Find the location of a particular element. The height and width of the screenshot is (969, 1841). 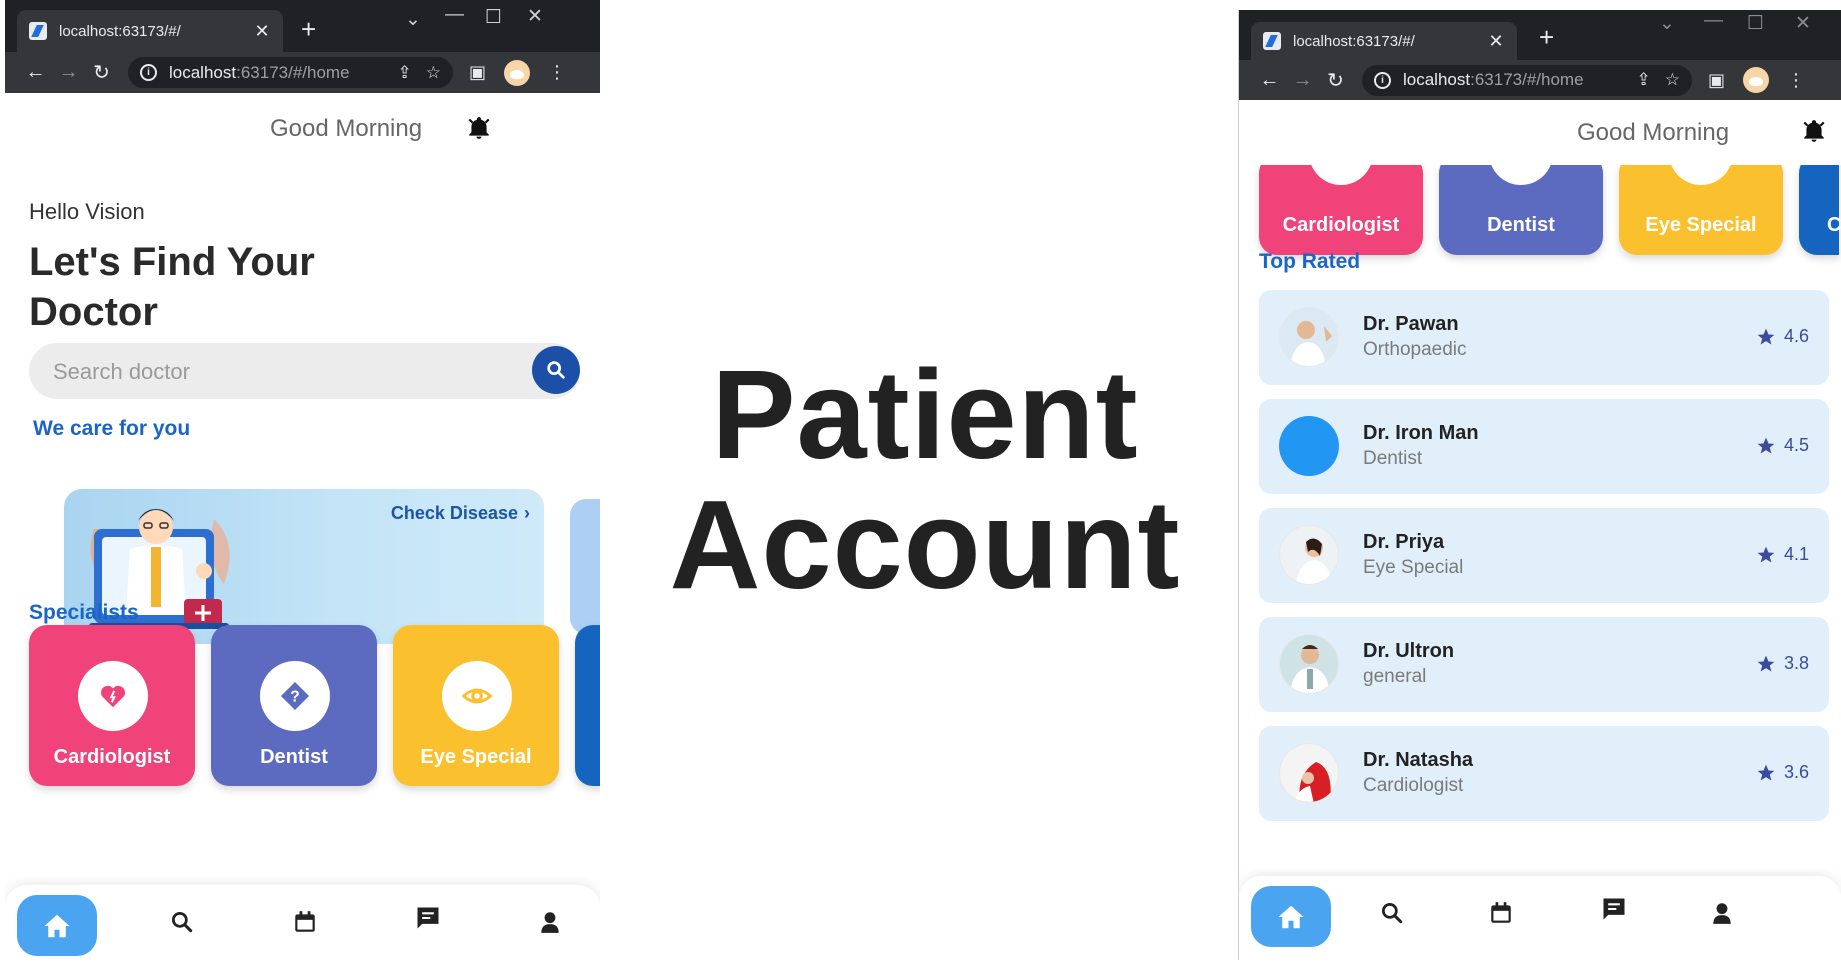

doctor-specialty: Cardiologist is located at coordinates (1413, 785).